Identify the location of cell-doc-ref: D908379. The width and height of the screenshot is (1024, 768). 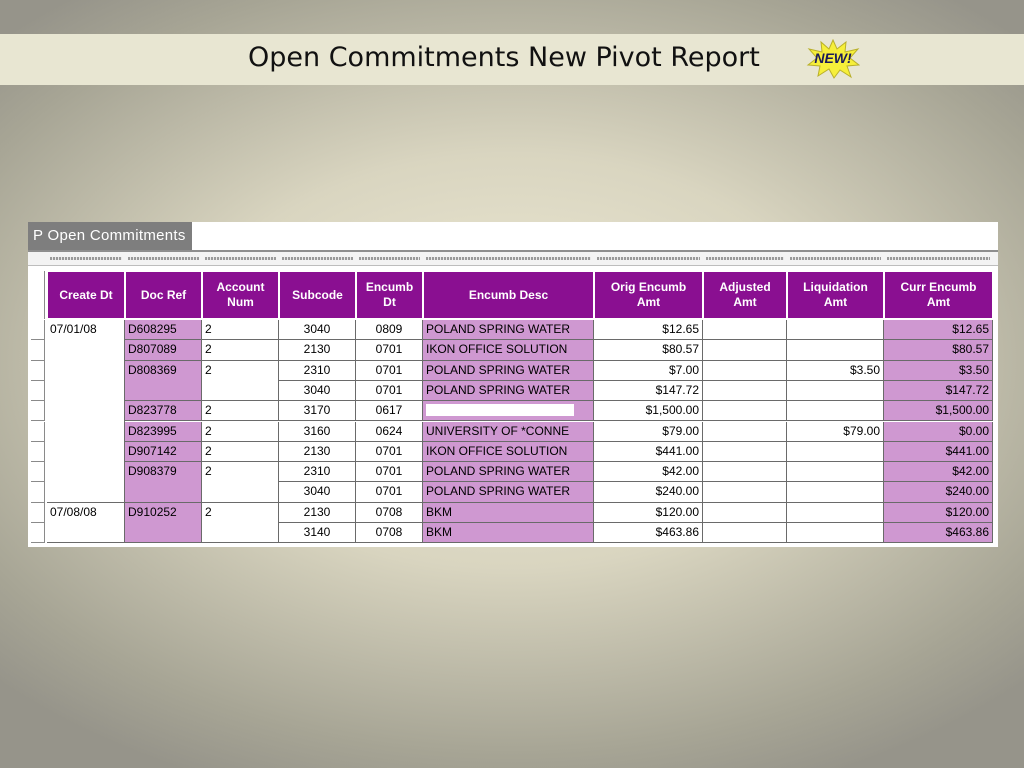
(163, 482).